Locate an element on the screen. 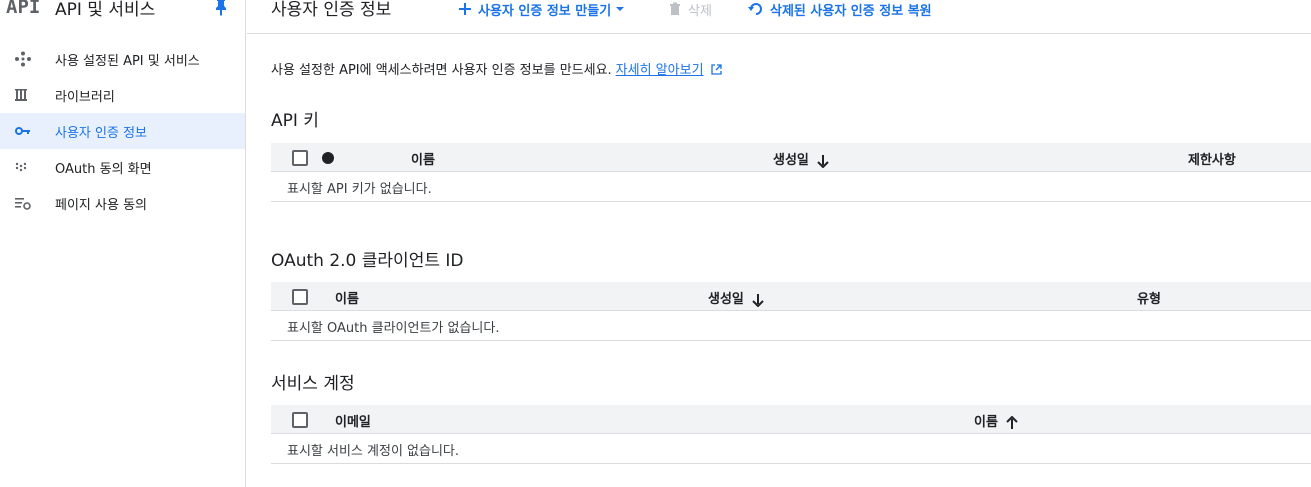  empty-message: 표시할 서비스 계정이 없습니다. is located at coordinates (373, 451).